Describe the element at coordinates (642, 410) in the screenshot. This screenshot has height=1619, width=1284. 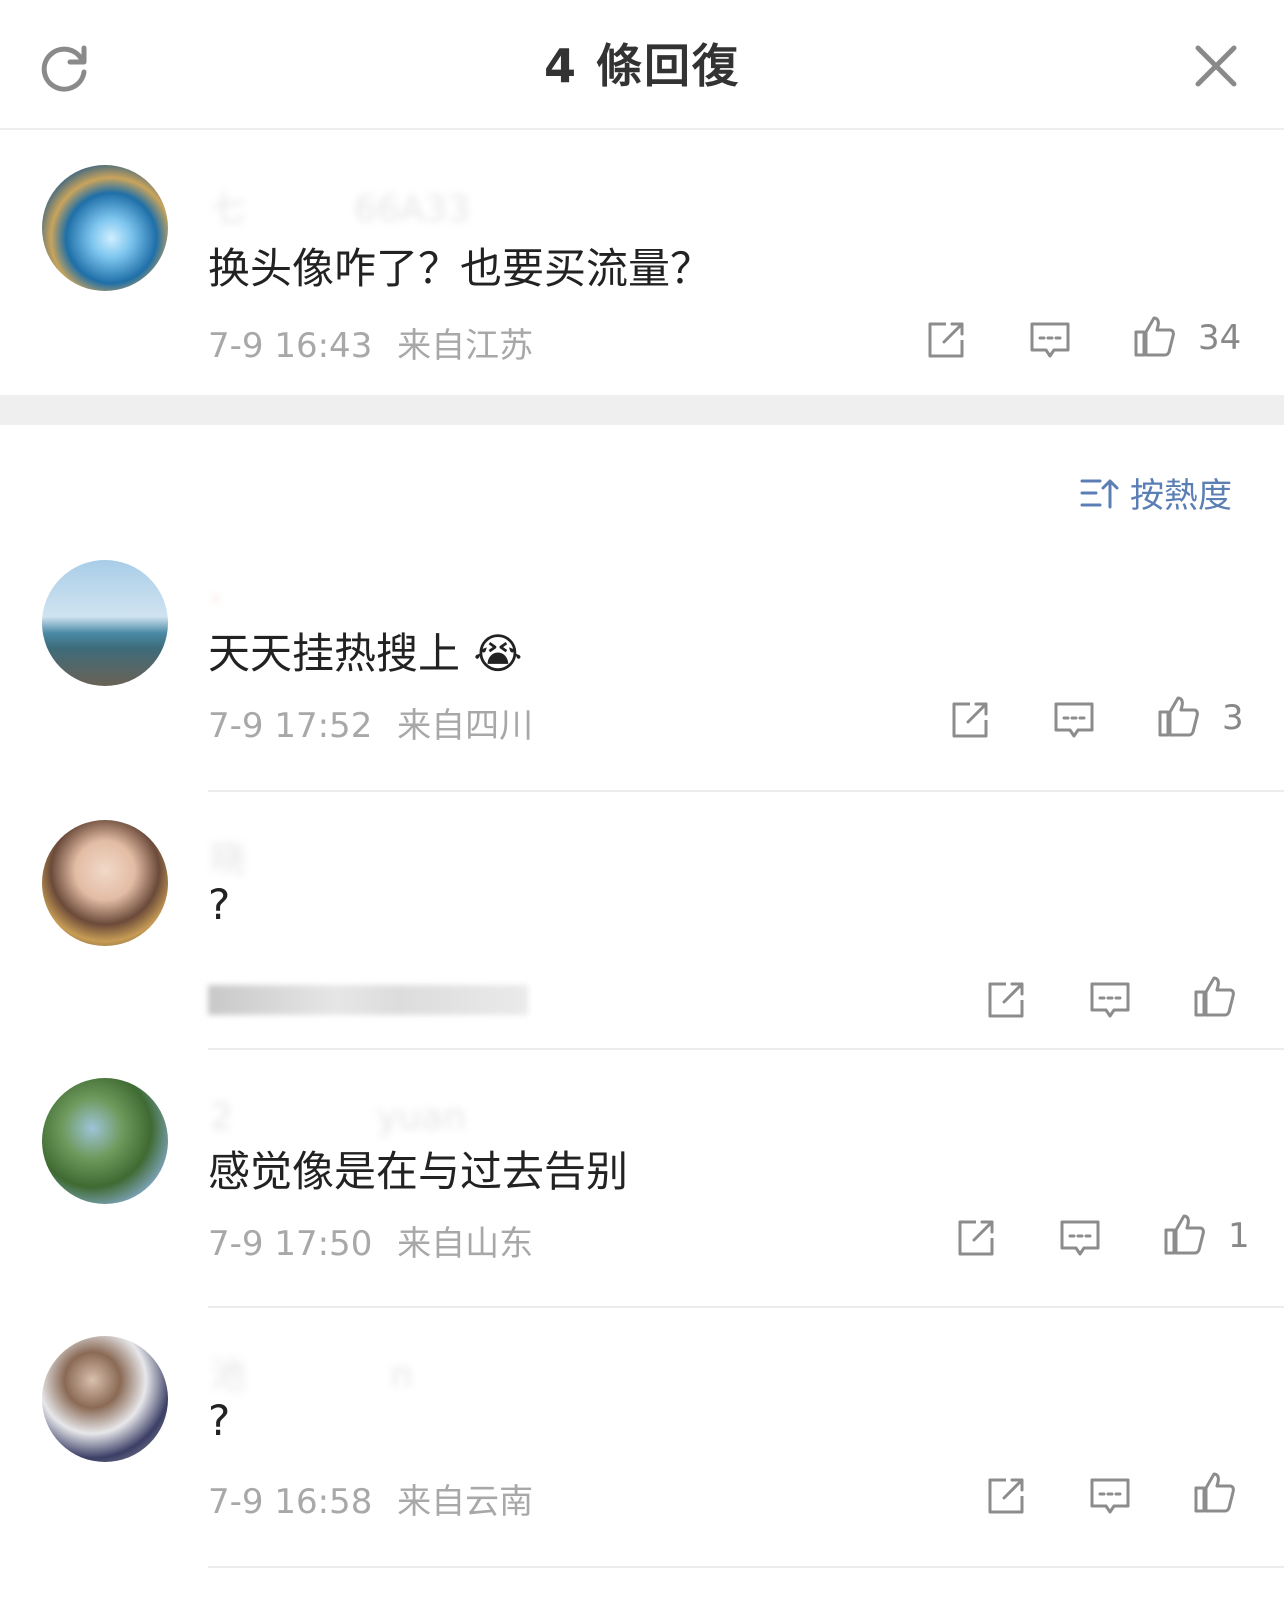
I see `section-divider` at that location.